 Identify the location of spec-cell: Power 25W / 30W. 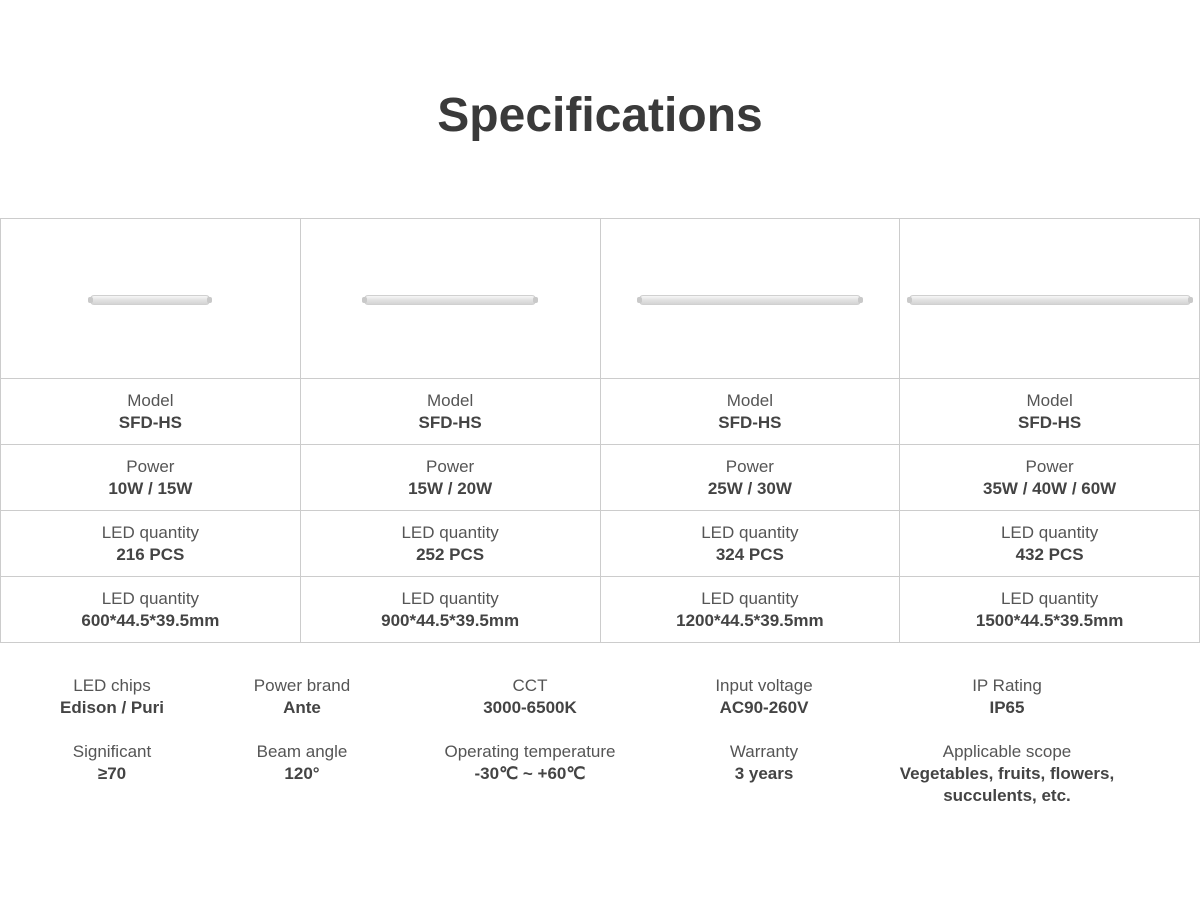
(750, 477).